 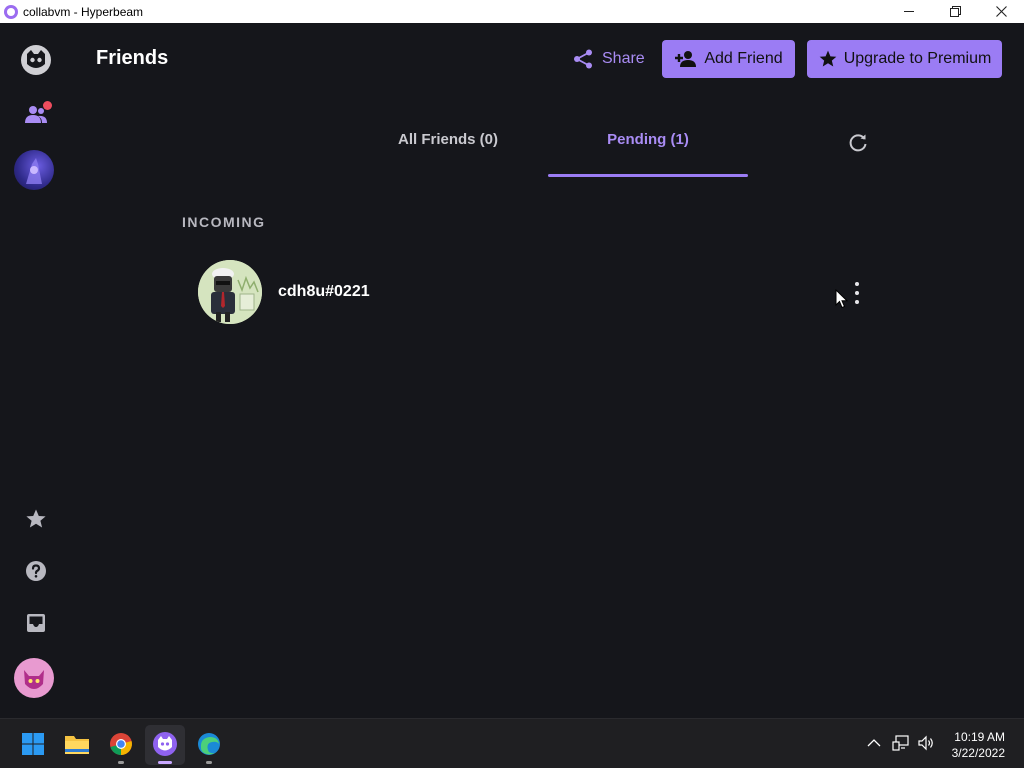 I want to click on refresh-icon, so click(x=858, y=143).